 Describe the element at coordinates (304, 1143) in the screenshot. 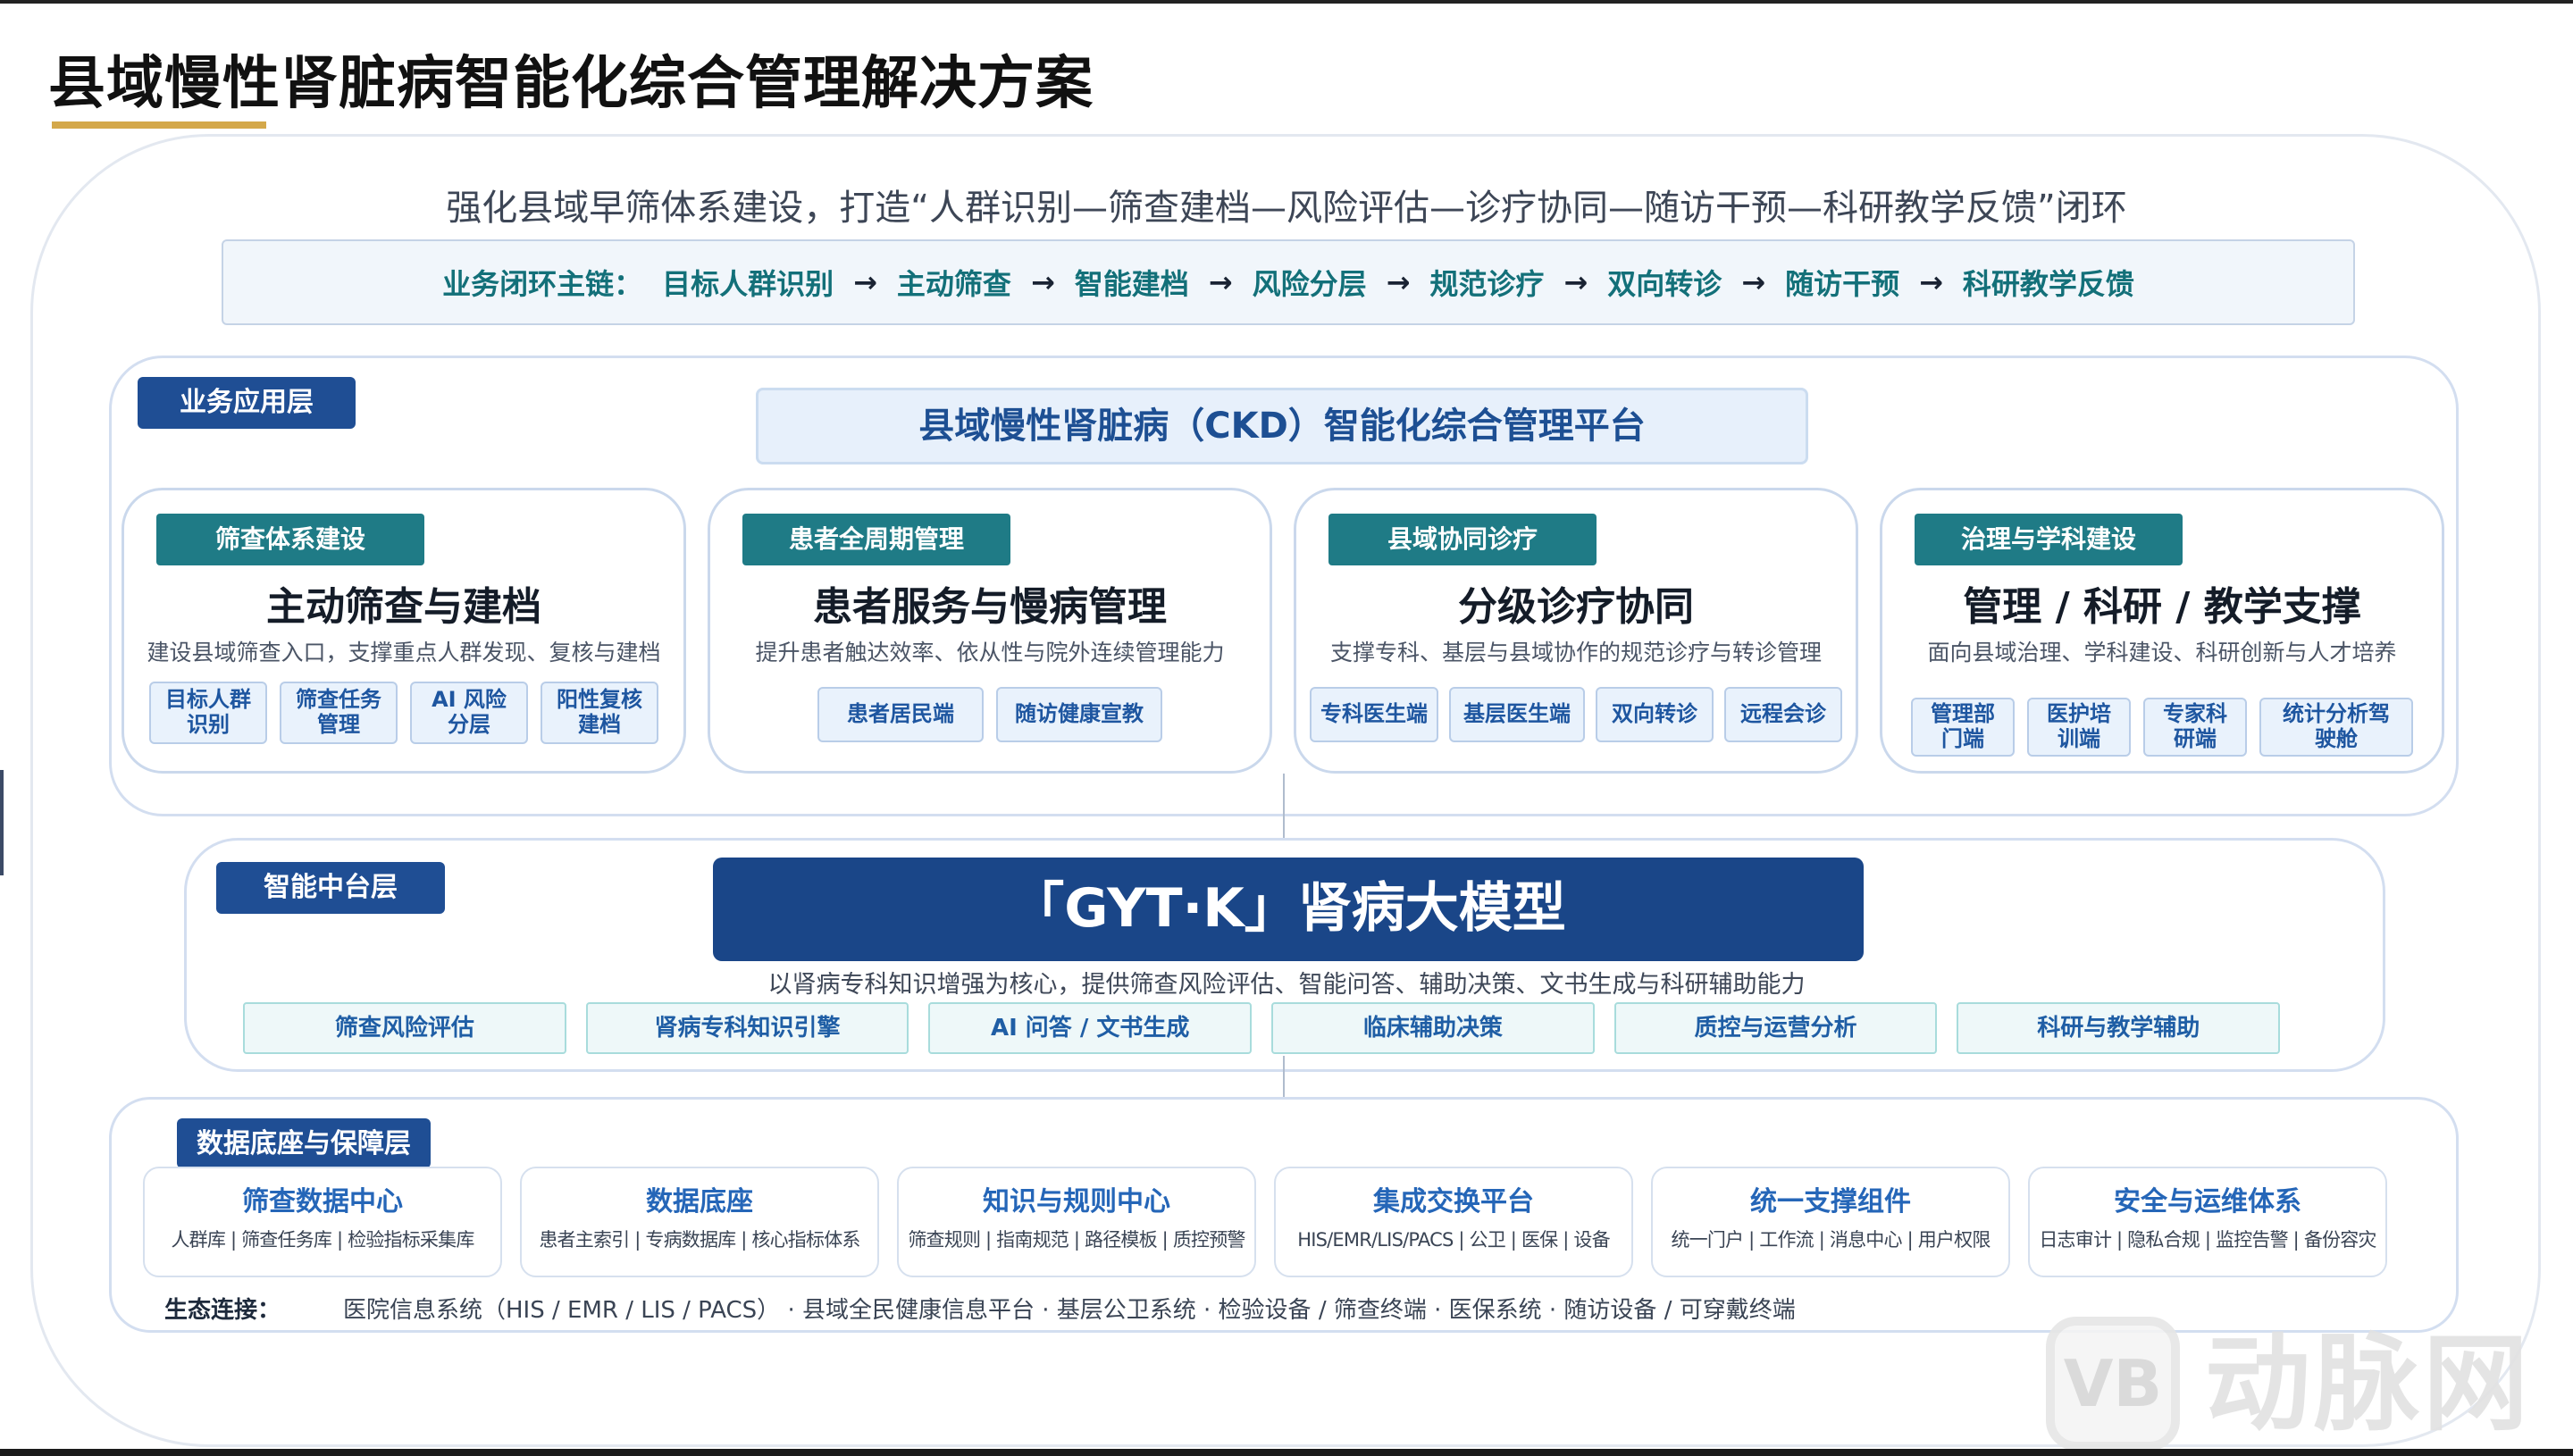

I see `data-layer-tag: 数据底座与保障层` at that location.